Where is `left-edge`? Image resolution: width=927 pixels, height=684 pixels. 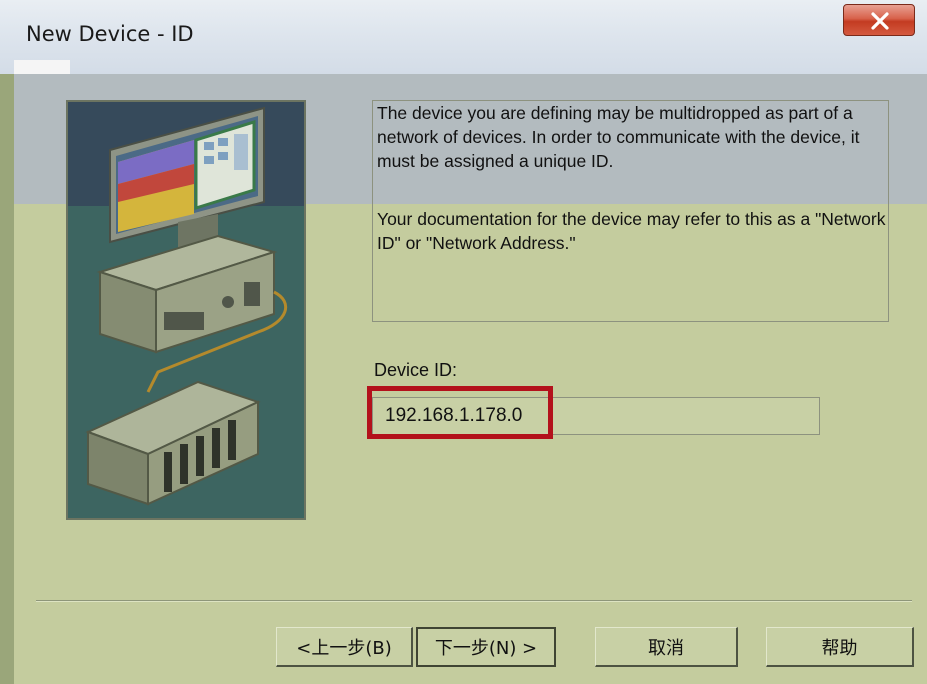
left-edge is located at coordinates (7, 379).